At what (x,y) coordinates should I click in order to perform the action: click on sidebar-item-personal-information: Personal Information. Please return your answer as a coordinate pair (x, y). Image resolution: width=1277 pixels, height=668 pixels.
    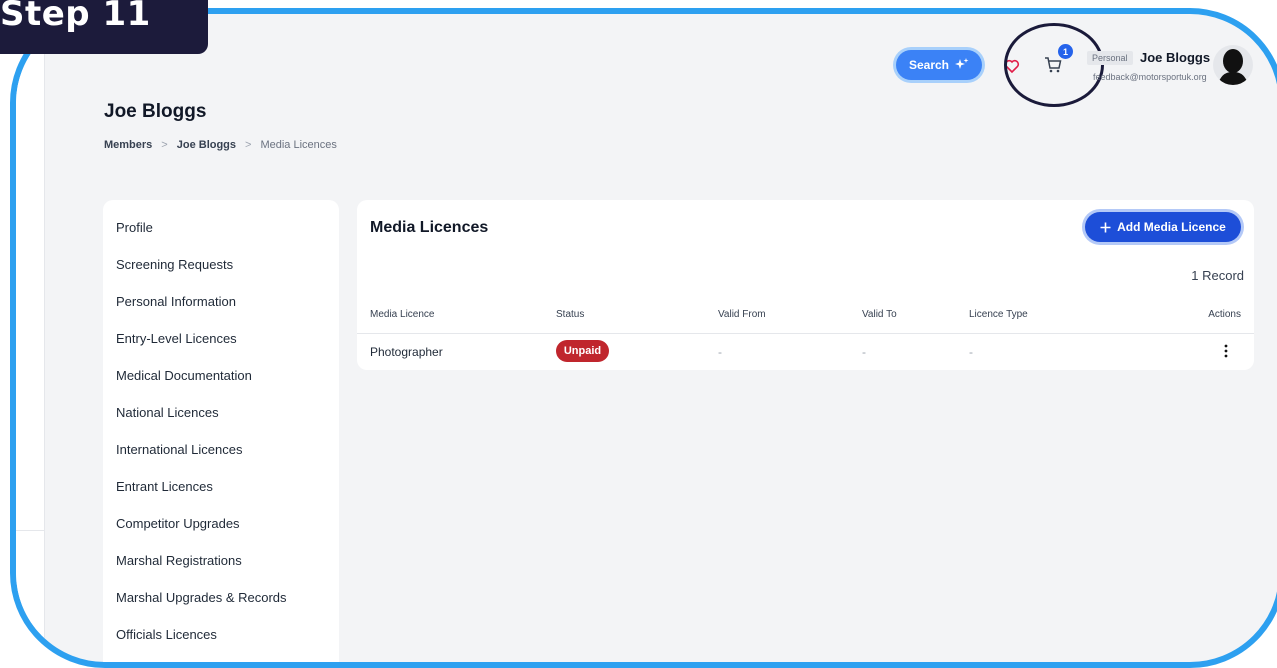
    Looking at the image, I should click on (176, 301).